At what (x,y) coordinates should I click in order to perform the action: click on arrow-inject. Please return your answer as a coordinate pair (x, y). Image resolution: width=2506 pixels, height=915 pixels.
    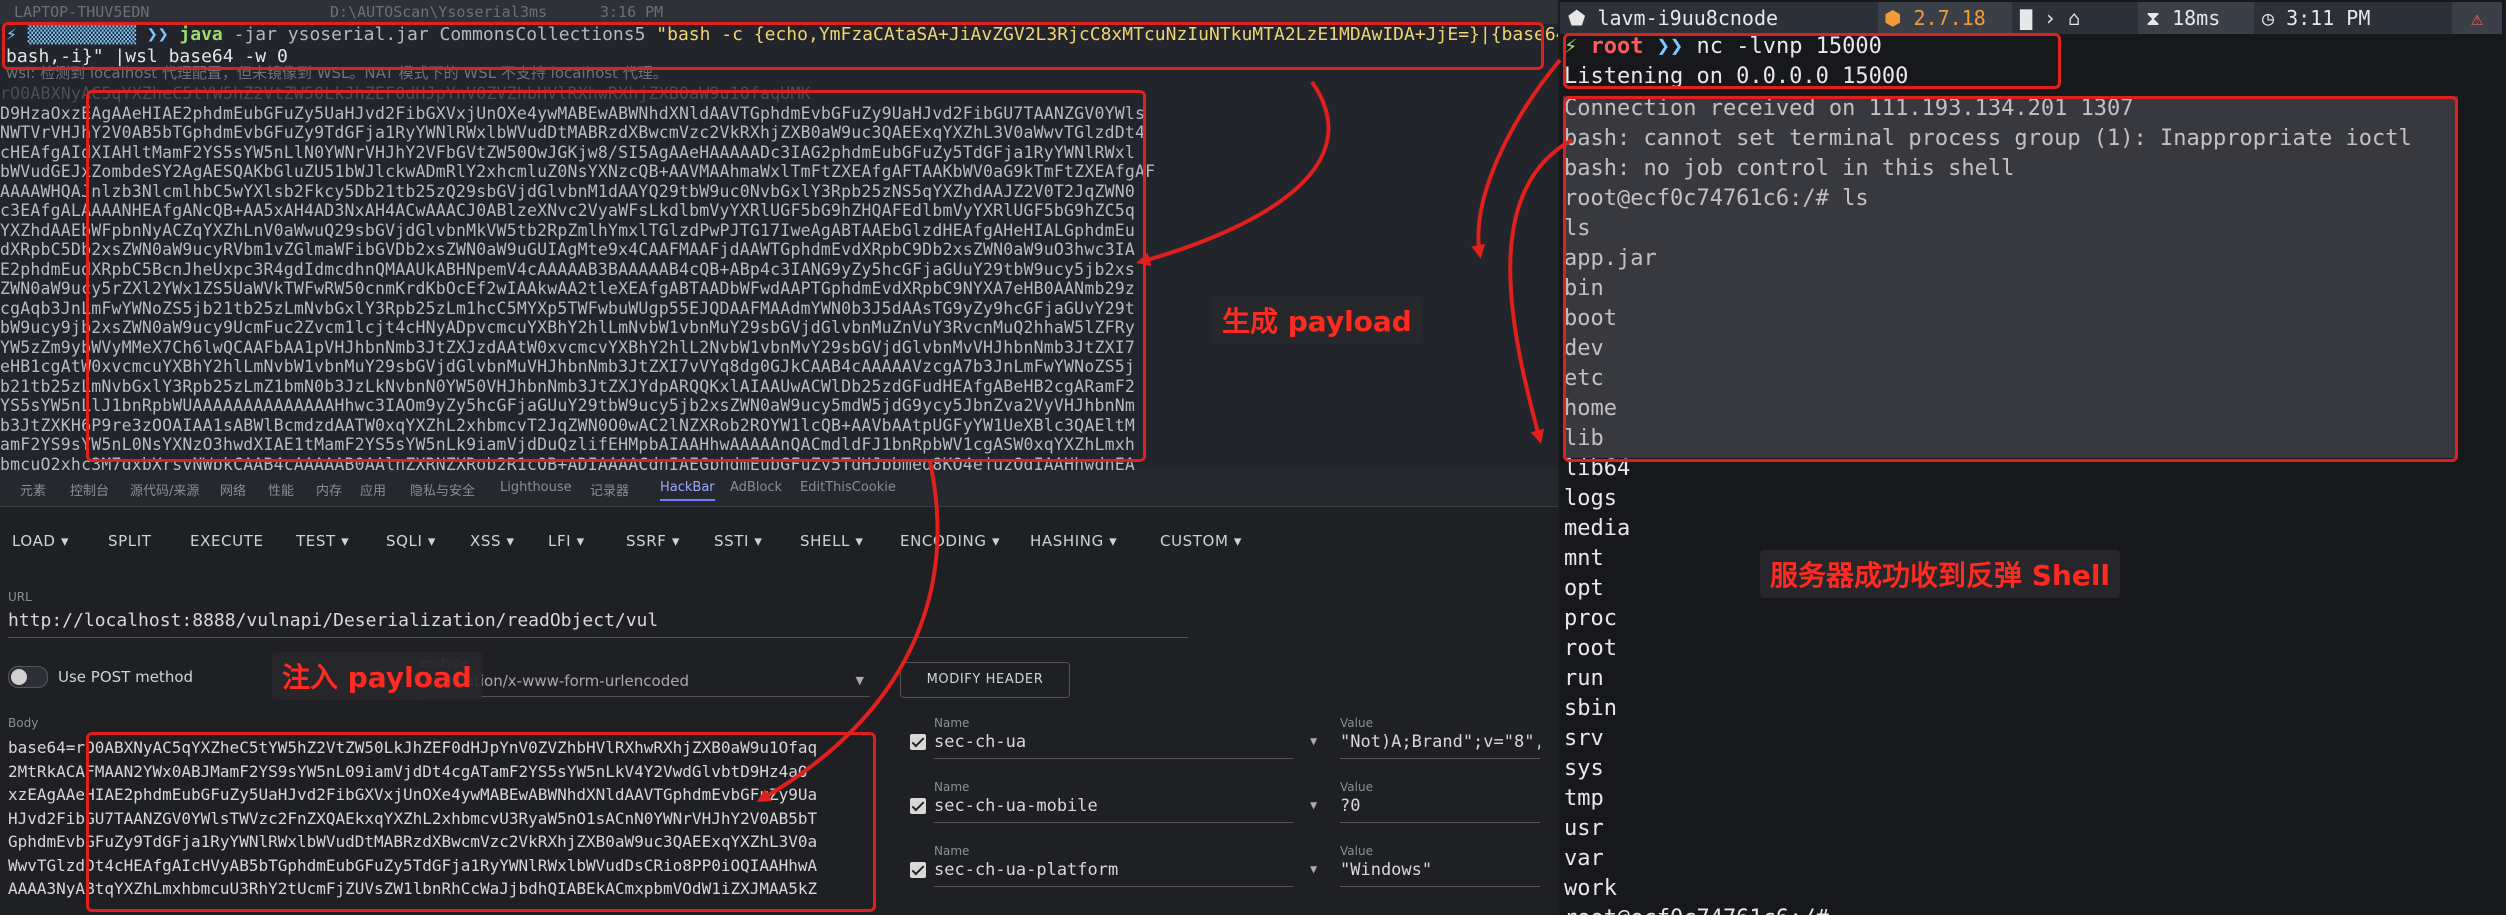
    Looking at the image, I should click on (848, 631).